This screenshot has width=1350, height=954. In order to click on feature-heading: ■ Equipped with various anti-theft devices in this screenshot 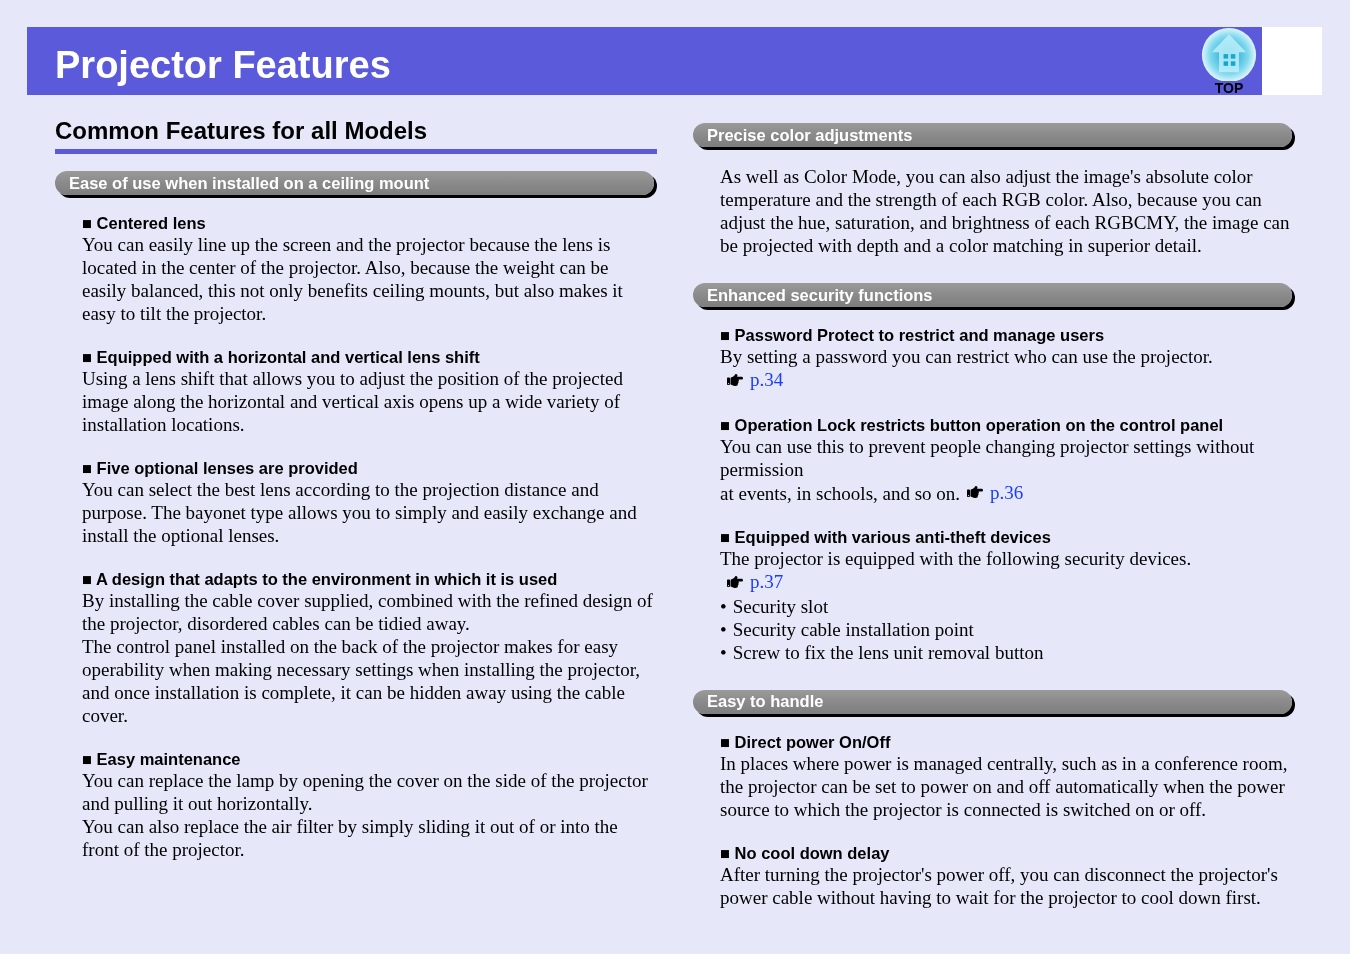, I will do `click(886, 537)`.